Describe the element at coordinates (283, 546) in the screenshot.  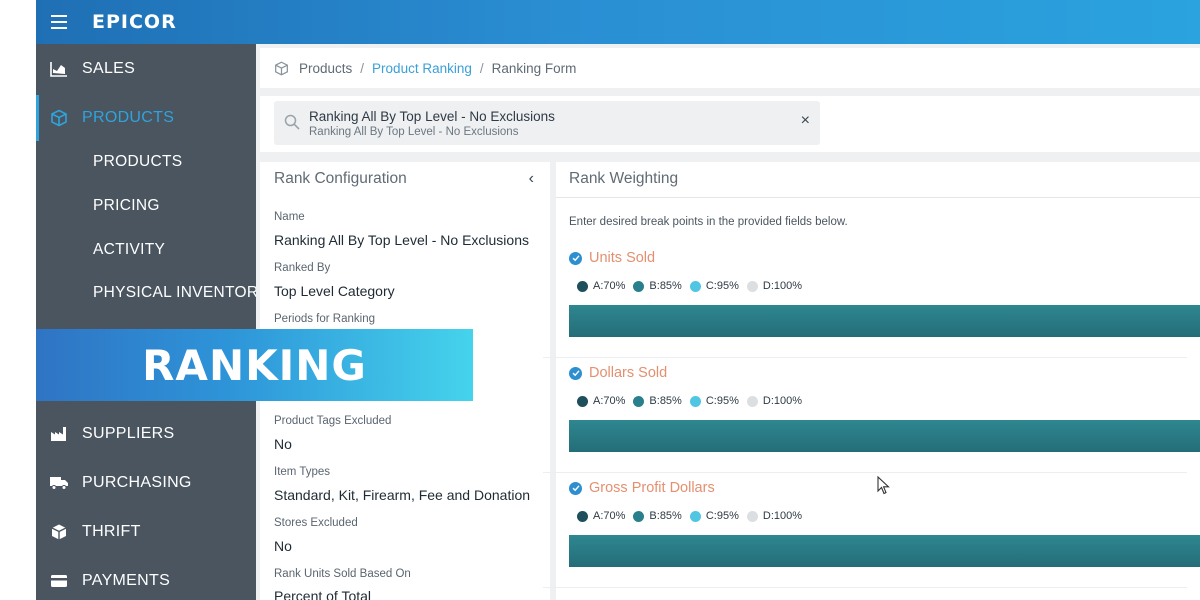
I see `field-value-stores-excluded: No` at that location.